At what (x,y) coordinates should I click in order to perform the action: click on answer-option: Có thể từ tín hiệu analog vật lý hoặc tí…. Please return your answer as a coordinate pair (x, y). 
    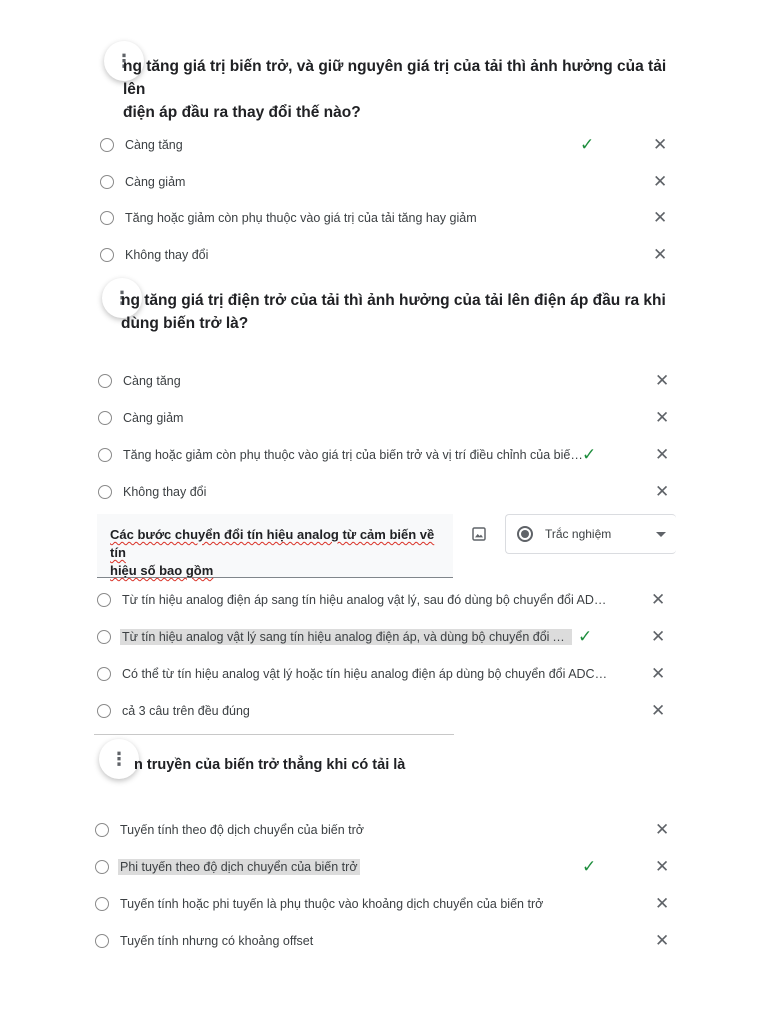
    Looking at the image, I should click on (354, 674).